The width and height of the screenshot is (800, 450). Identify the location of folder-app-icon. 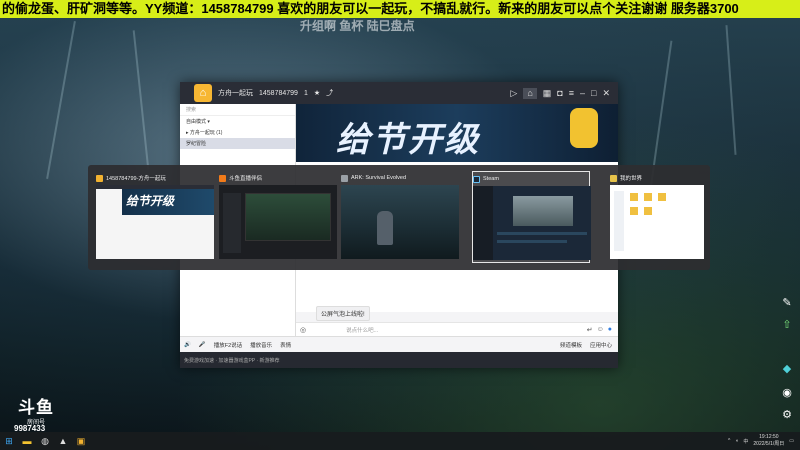
(613, 178).